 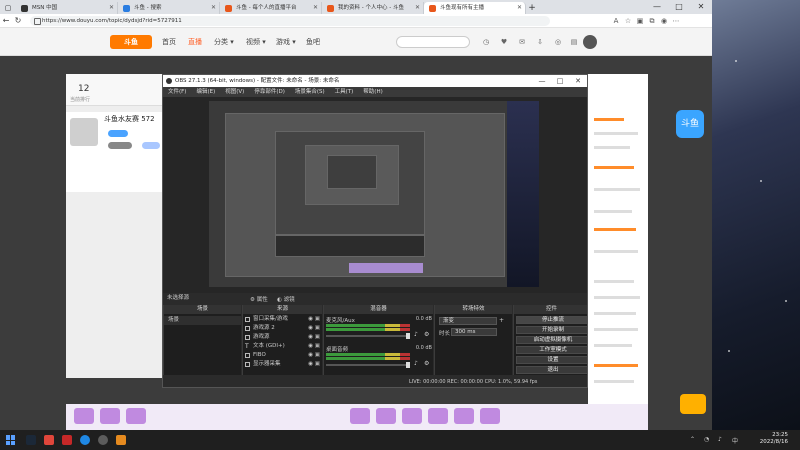 What do you see at coordinates (282, 364) in the screenshot?
I see `source-item: 显示器采集 ◉ ▣` at bounding box center [282, 364].